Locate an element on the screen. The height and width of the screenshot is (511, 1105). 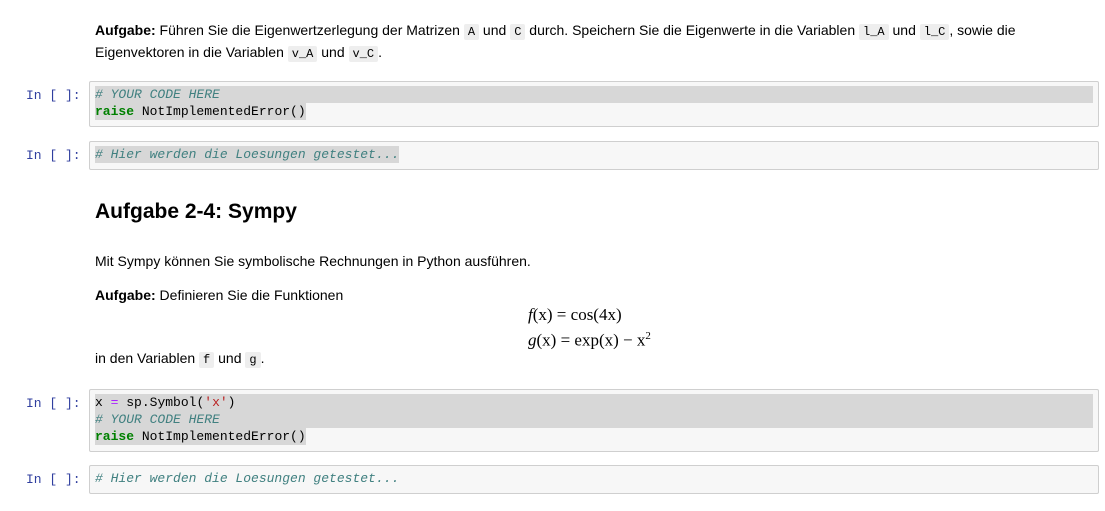
variables-paragraph: in den Variablen f und g. is located at coordinates (179, 359).